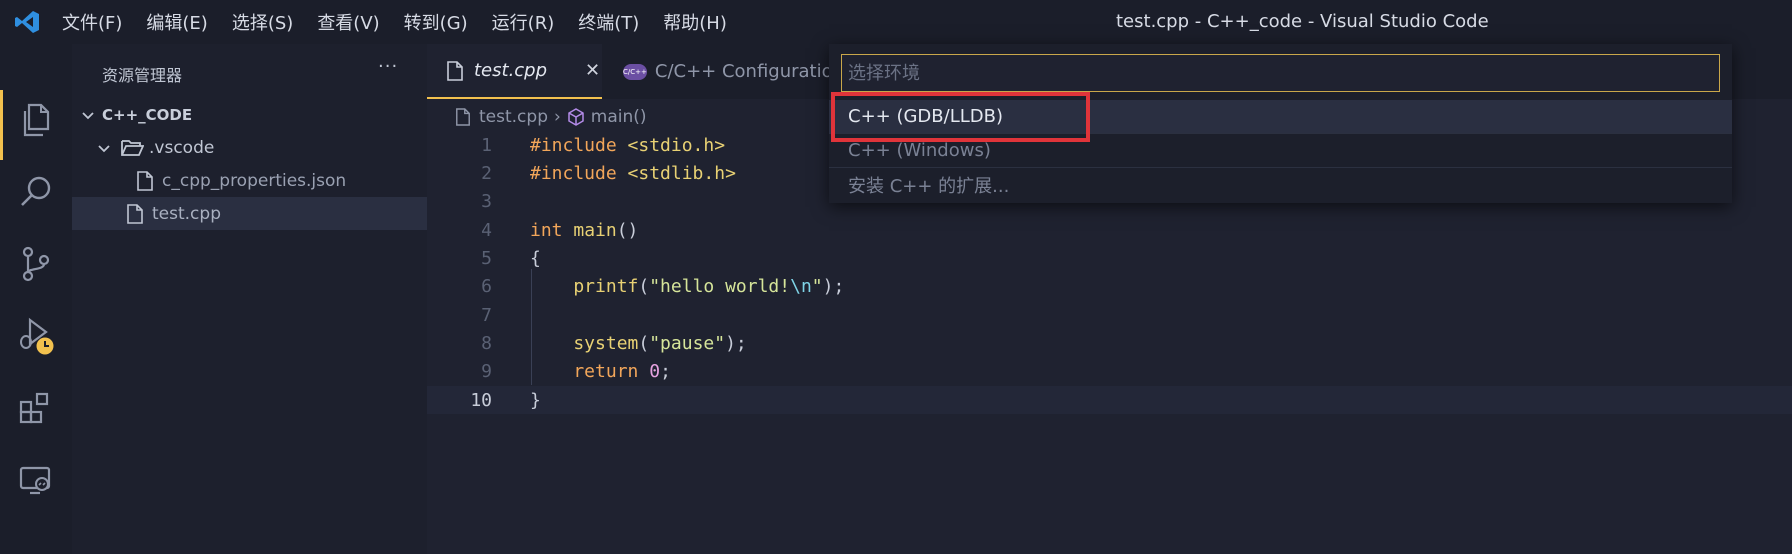  Describe the element at coordinates (36, 480) in the screenshot. I see `remote-explorer-icon` at that location.